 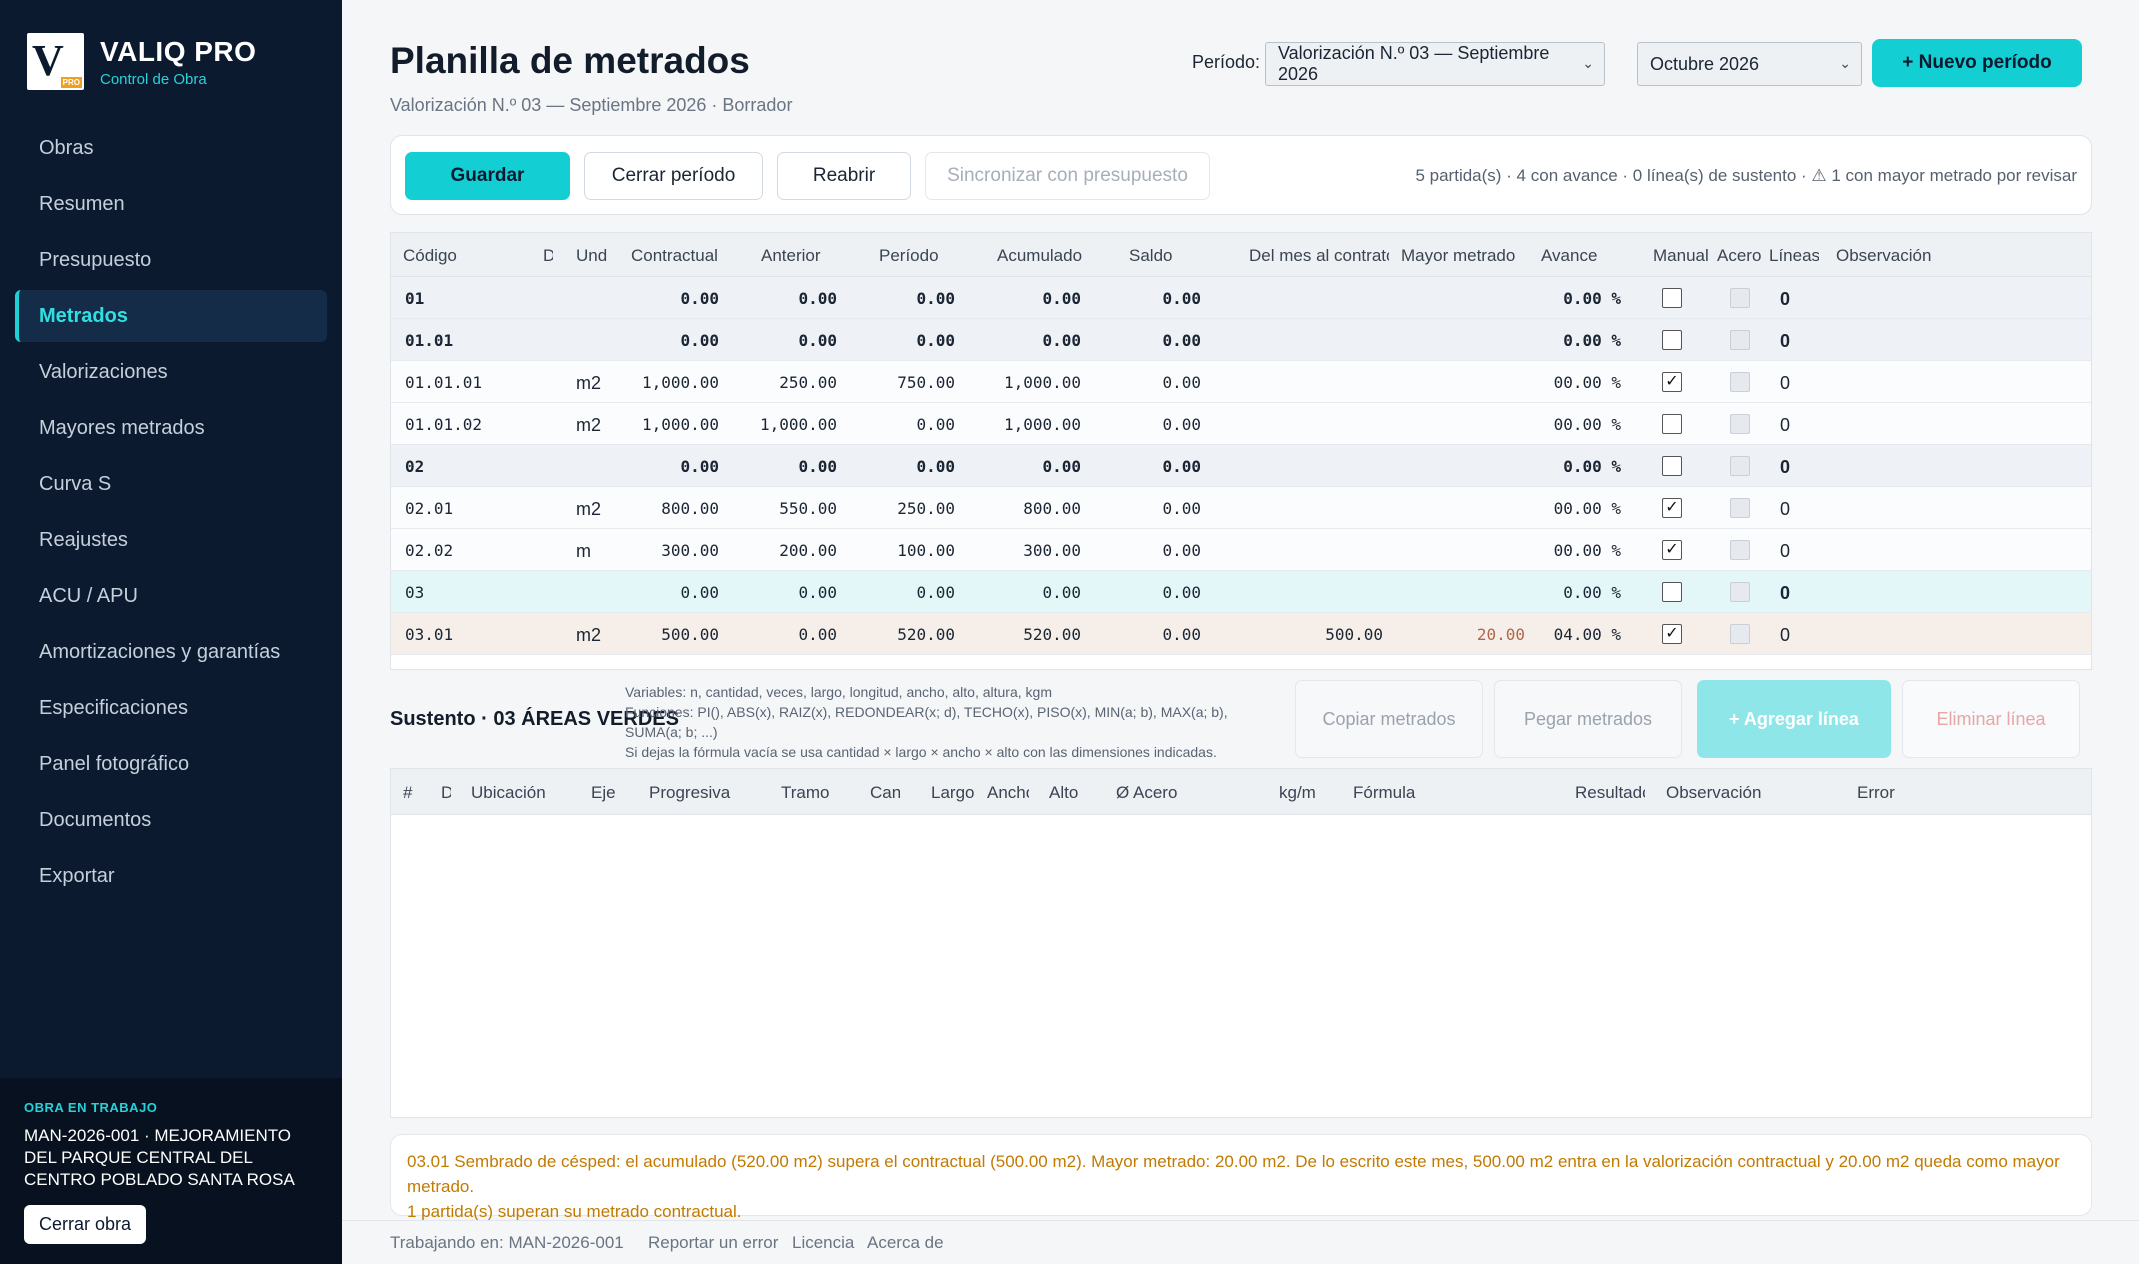 I want to click on sidebar-item-acu-apu: ACU / APU, so click(x=171, y=596).